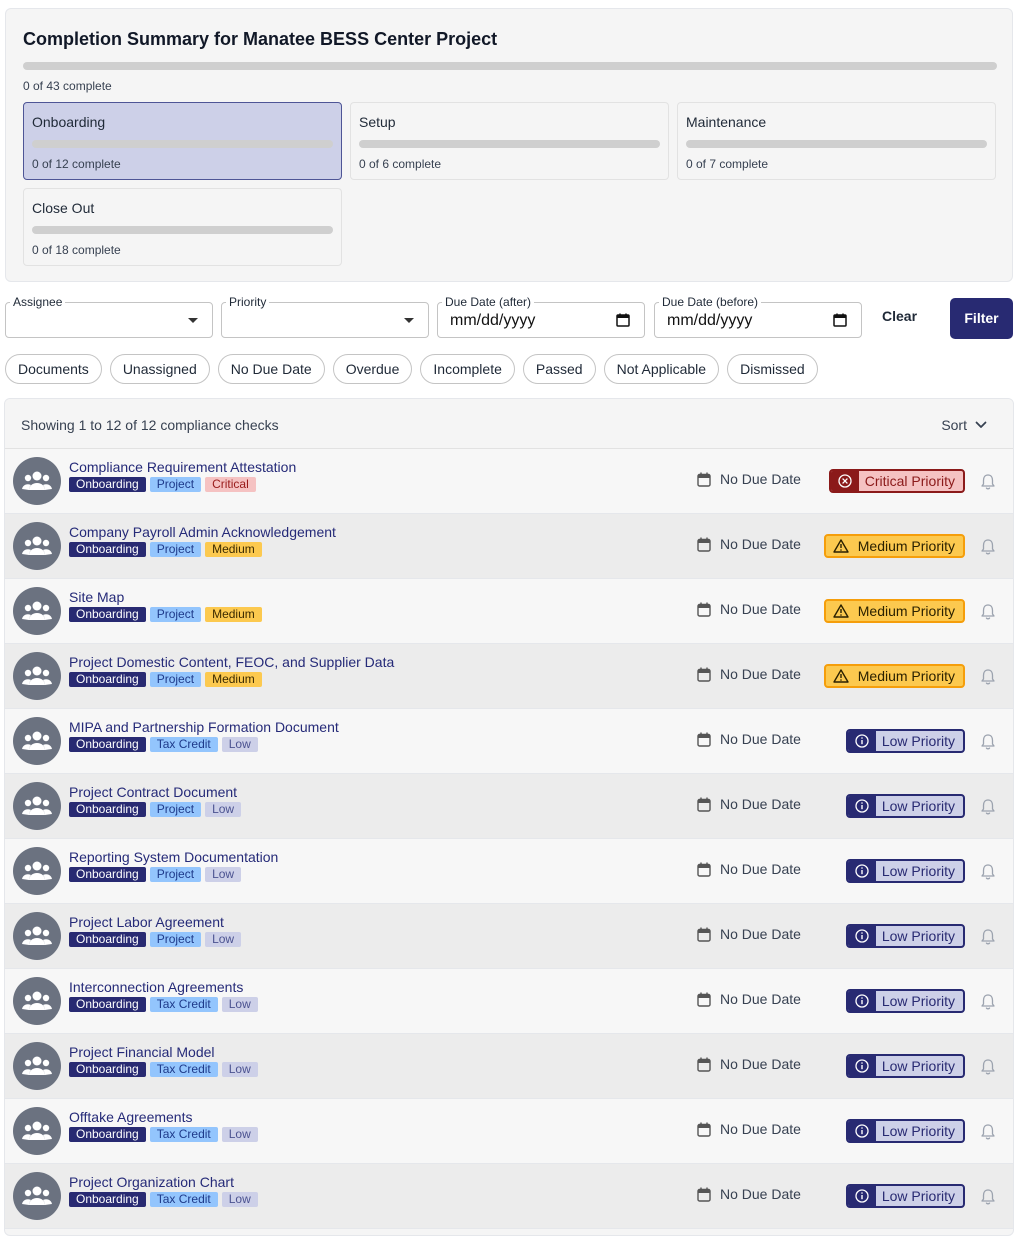 Image resolution: width=1018 pixels, height=1249 pixels. What do you see at coordinates (899, 316) in the screenshot?
I see `clear-button: Clear` at bounding box center [899, 316].